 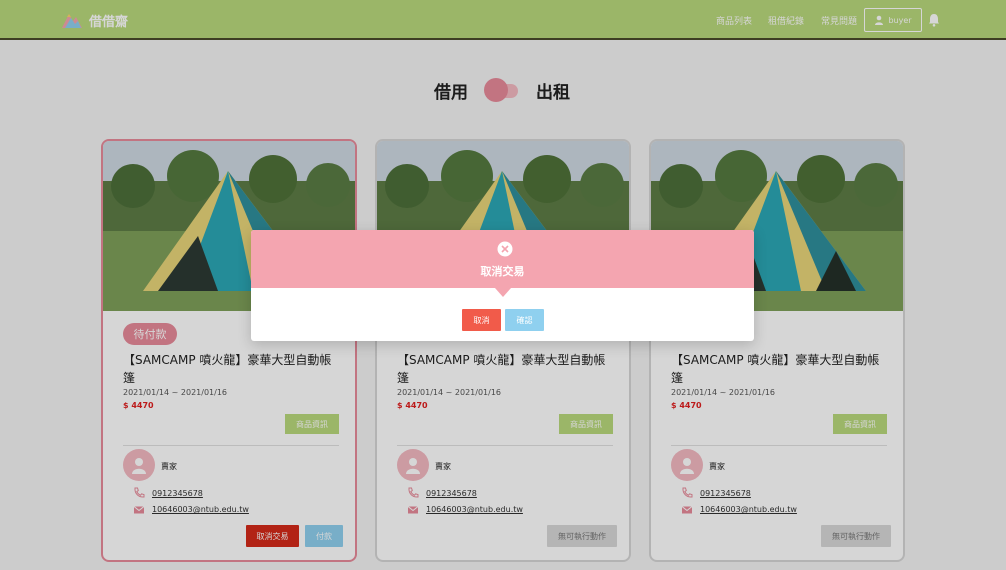 What do you see at coordinates (524, 320) in the screenshot?
I see `modal-confirm-button: 確認` at bounding box center [524, 320].